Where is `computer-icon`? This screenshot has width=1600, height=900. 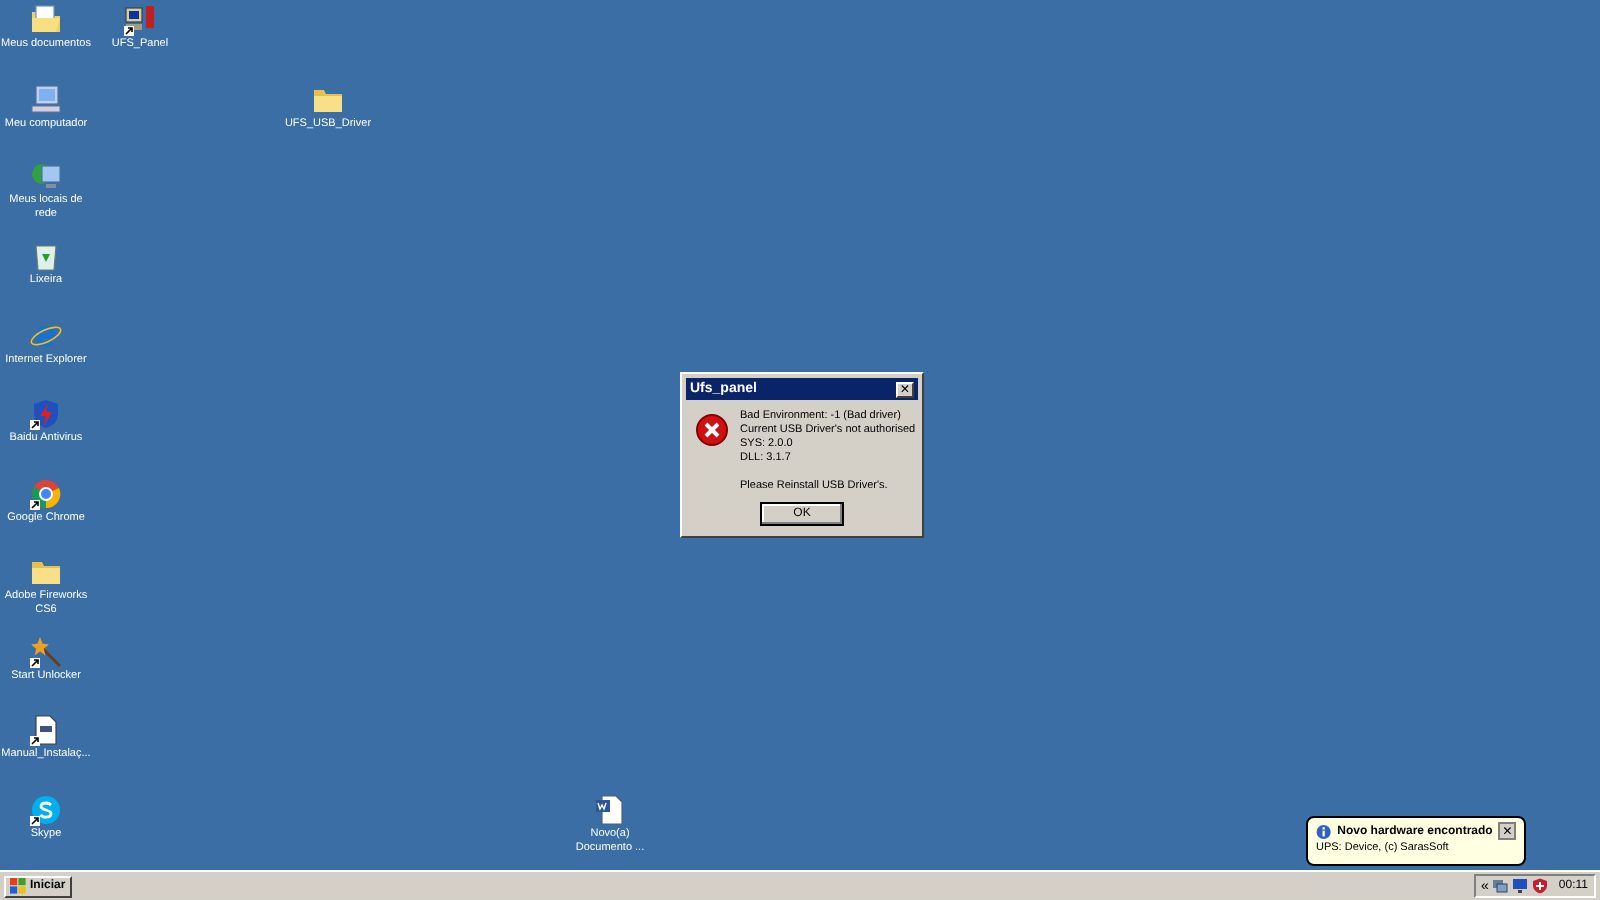
computer-icon is located at coordinates (140, 20).